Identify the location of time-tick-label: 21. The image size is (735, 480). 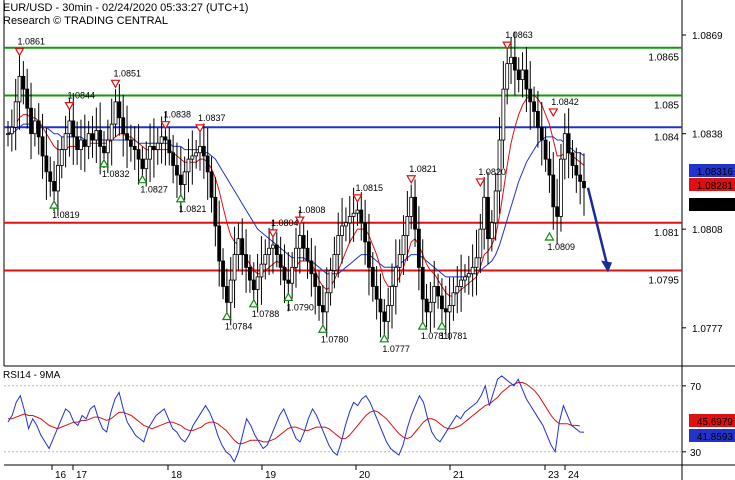
(459, 475).